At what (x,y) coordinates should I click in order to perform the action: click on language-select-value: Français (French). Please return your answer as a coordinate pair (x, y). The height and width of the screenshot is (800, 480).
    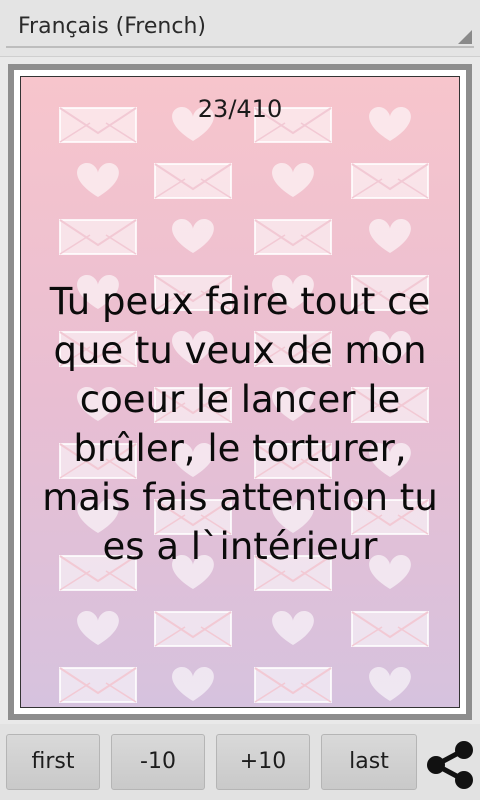
    Looking at the image, I should click on (112, 26).